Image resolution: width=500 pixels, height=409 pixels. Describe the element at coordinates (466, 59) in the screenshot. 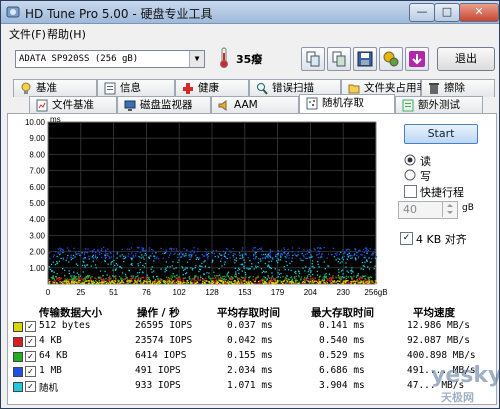

I see `exit-button: 退出` at that location.